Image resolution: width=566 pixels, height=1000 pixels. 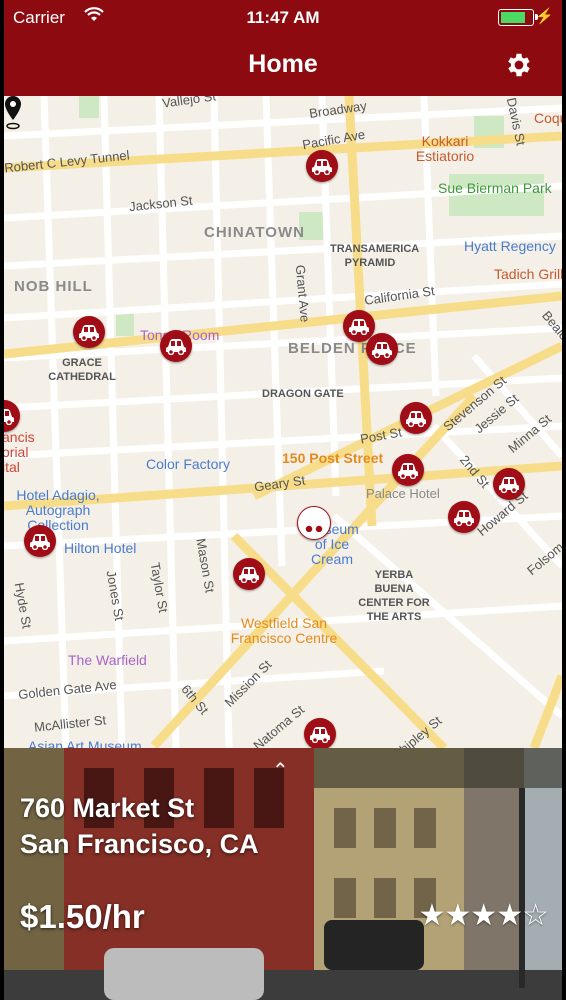 I want to click on star-rating: ★★★★☆, so click(x=483, y=915).